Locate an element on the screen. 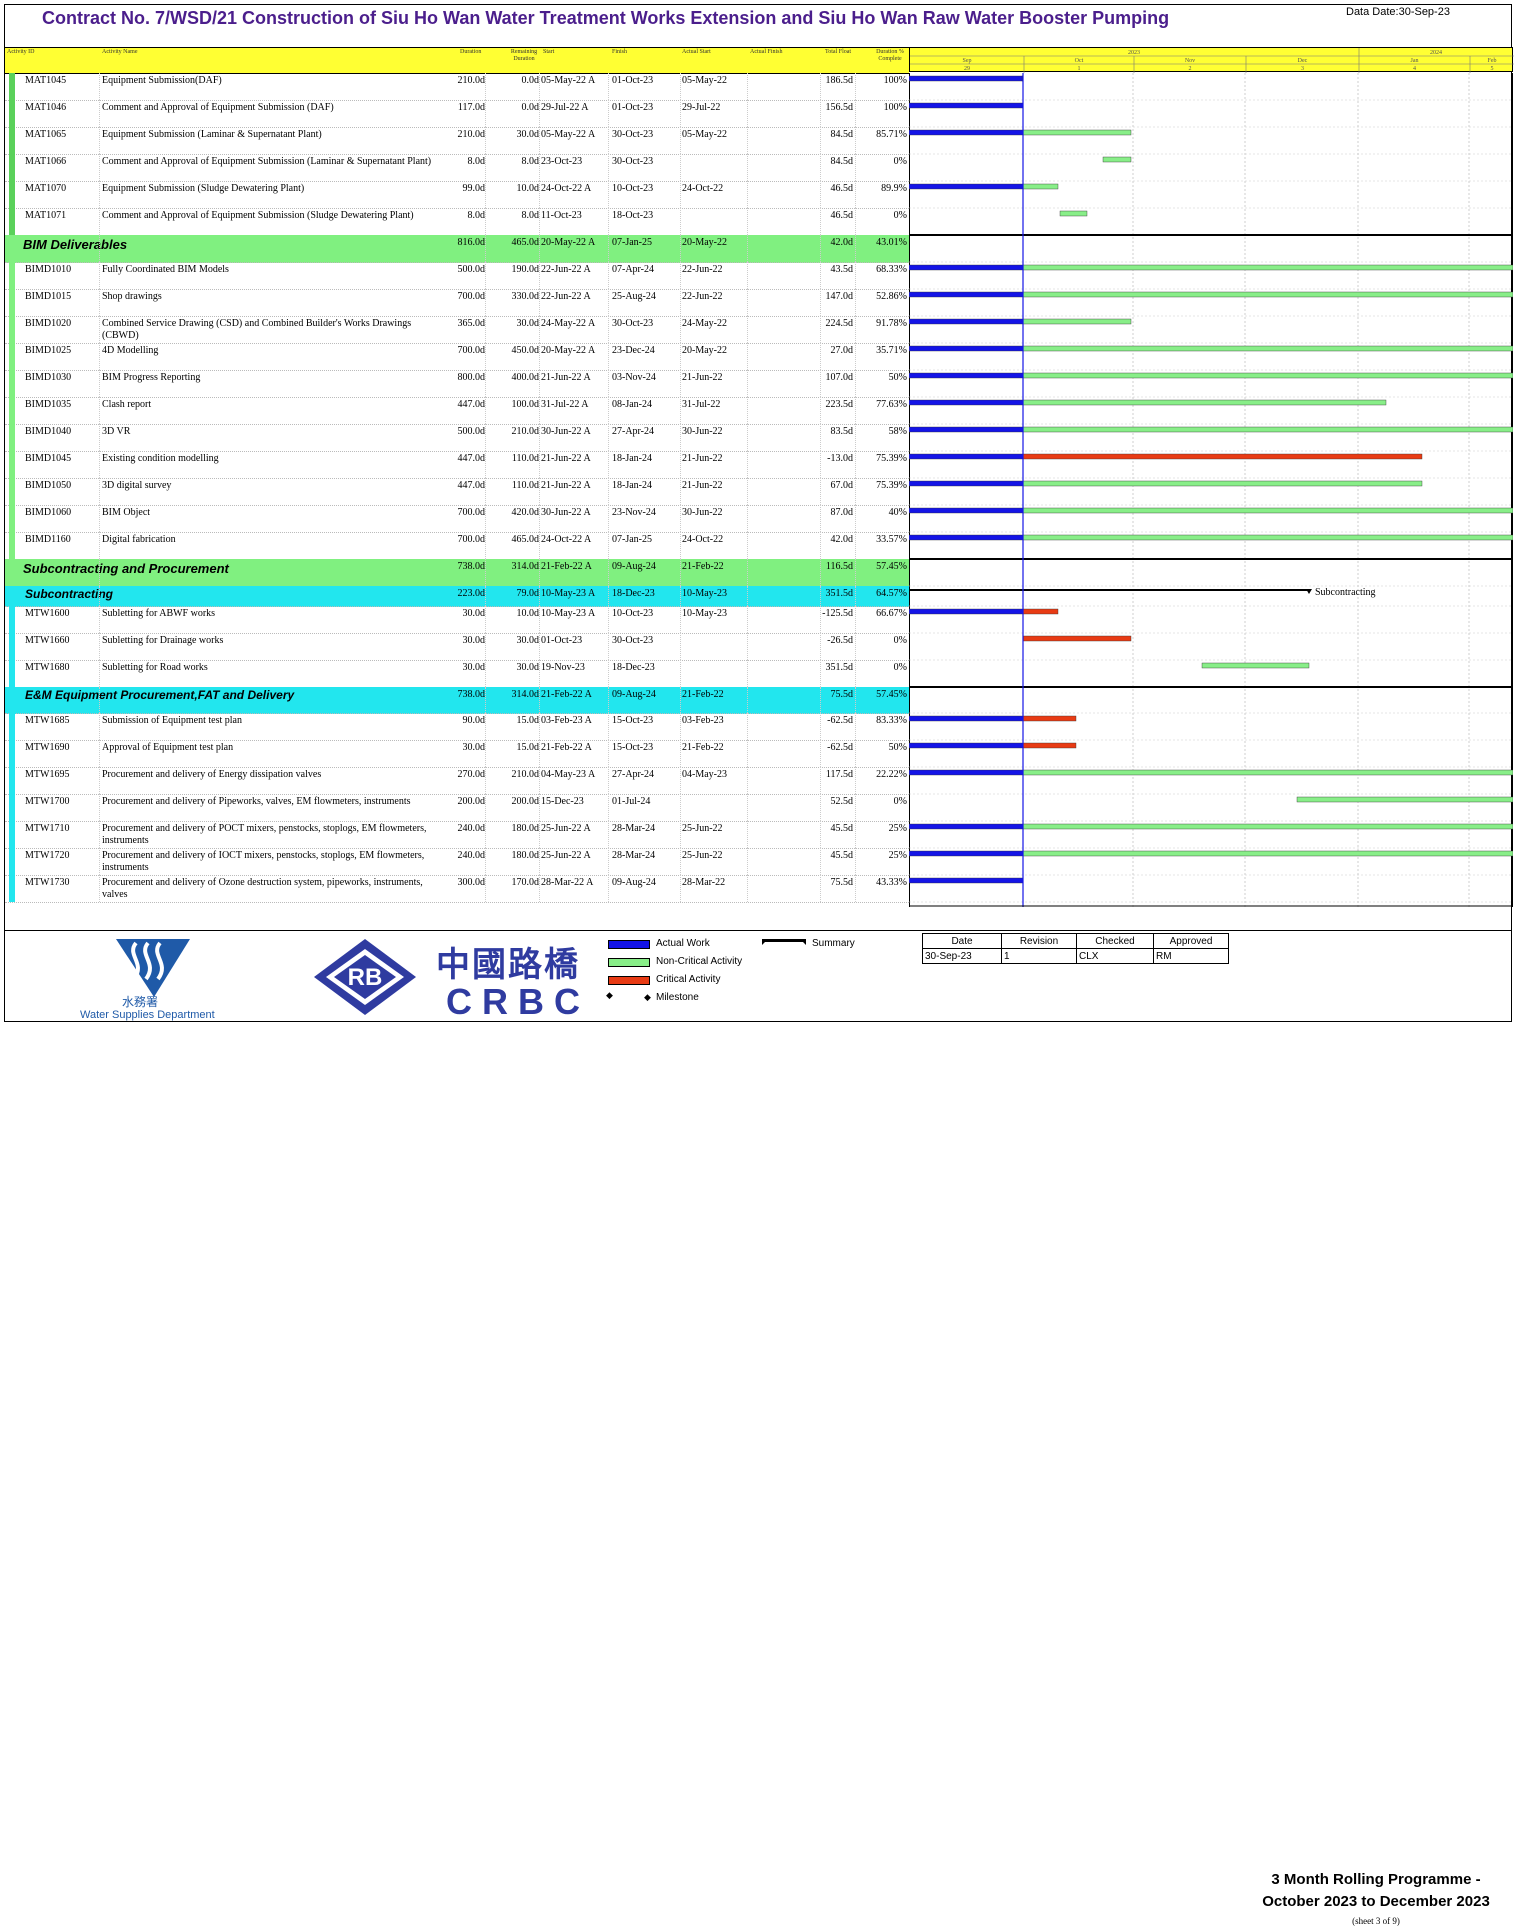  col-total-float: Total Float is located at coordinates (838, 52).